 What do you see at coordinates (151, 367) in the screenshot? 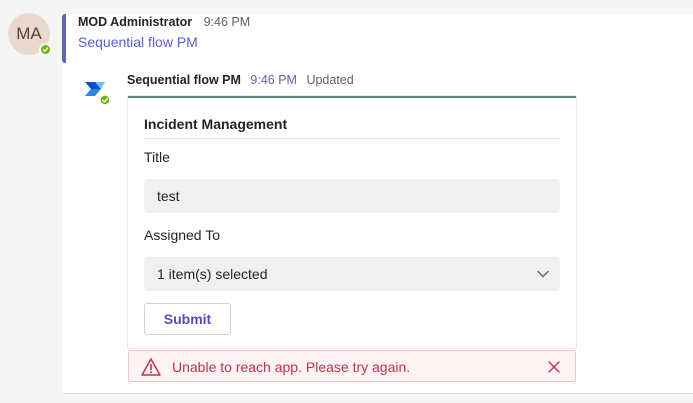
I see `warning-icon` at bounding box center [151, 367].